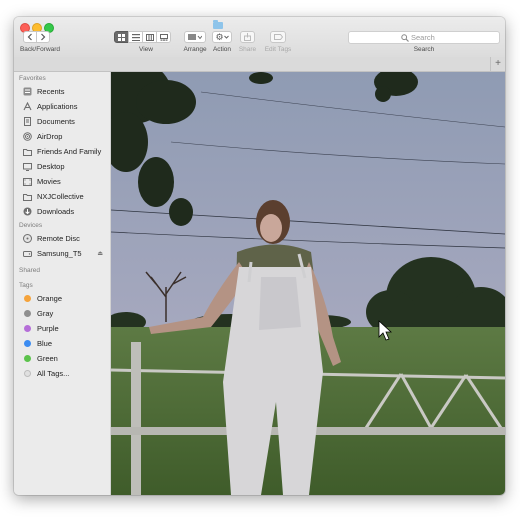  Describe the element at coordinates (60, 196) in the screenshot. I see `sidebar-item-label: NXJCollective` at that location.